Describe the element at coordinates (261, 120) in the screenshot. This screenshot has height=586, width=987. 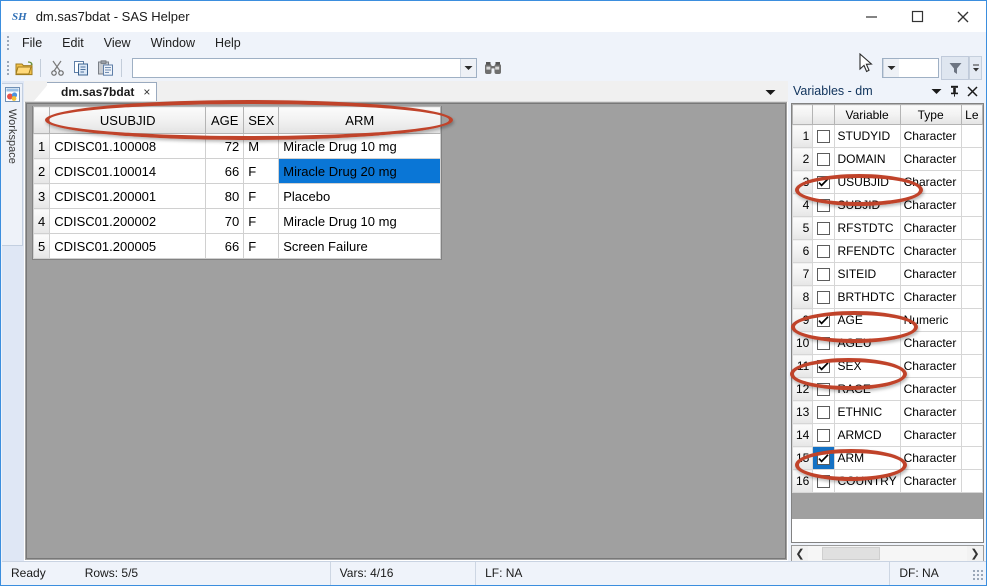
I see `column-header-sex: SEX` at that location.